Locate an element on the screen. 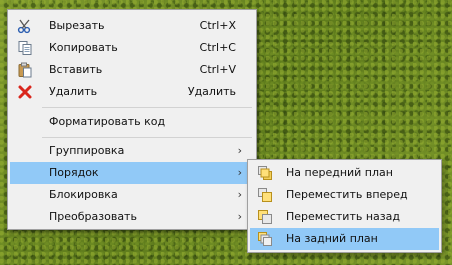 Image resolution: width=452 pixels, height=265 pixels. submenu-item-bring-to-front: На передний план is located at coordinates (344, 173).